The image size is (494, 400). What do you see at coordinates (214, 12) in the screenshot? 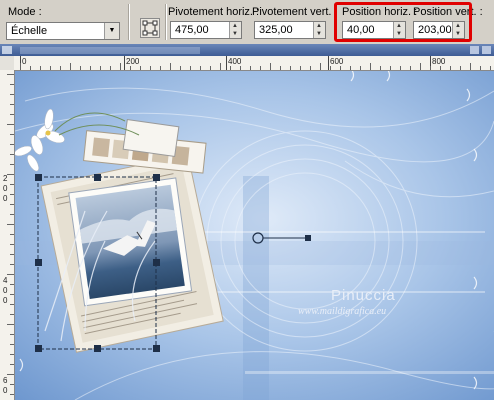
I see `pivot-h-label: Pivotement horiz. :` at bounding box center [214, 12].